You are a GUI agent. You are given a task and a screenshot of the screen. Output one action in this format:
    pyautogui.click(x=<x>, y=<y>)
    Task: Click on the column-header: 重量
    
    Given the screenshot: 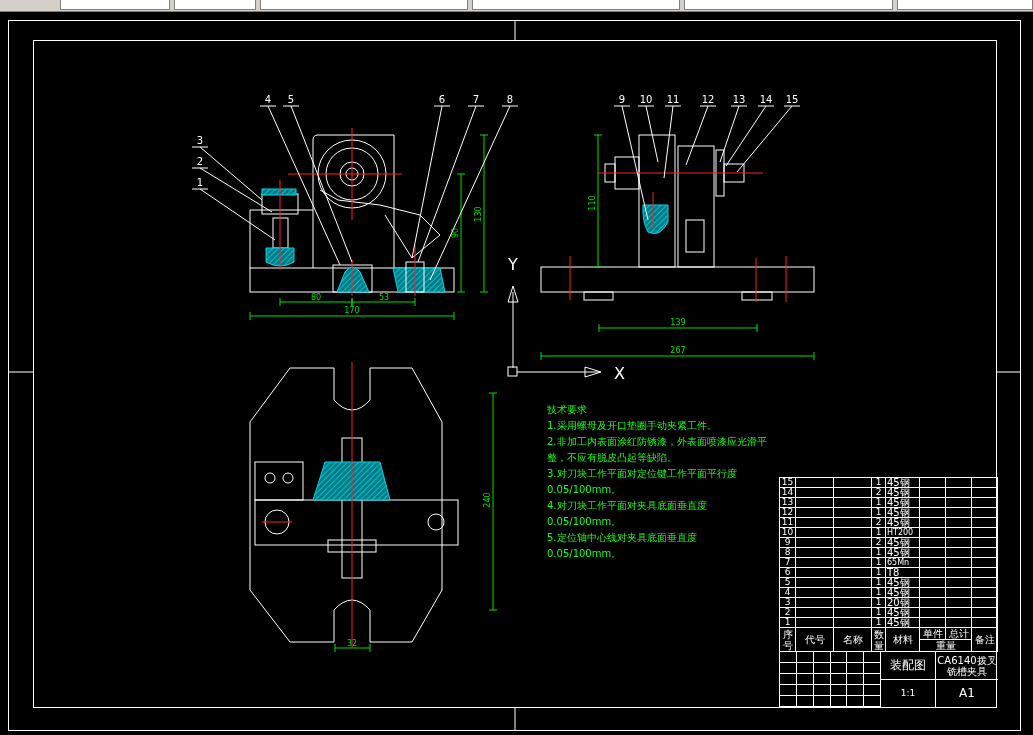 What is the action you would take?
    pyautogui.click(x=945, y=645)
    